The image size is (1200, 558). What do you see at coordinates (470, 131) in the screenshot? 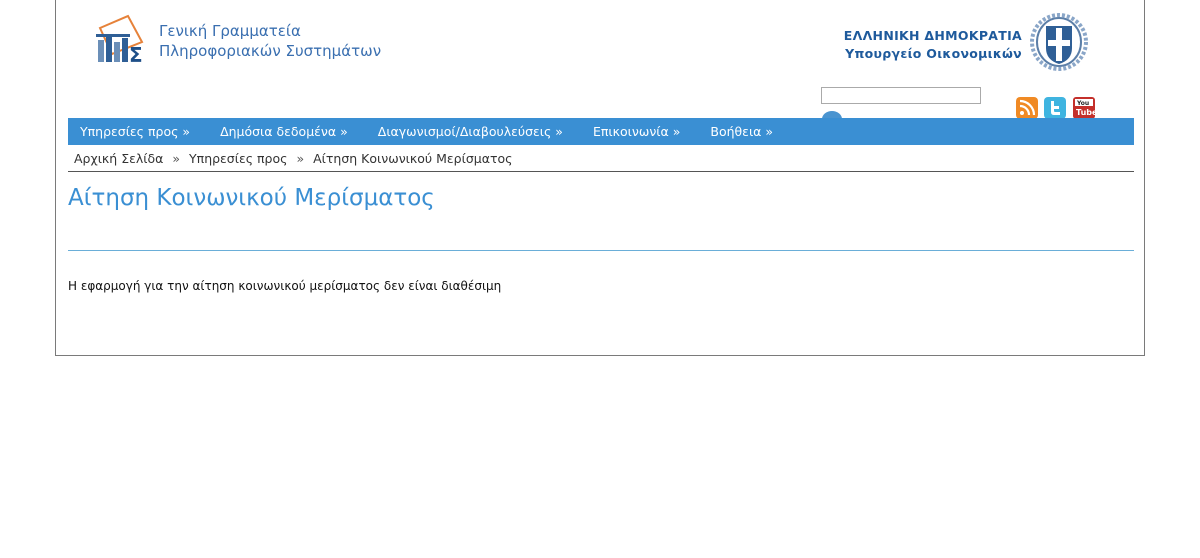
I see `nav-item-tenders-consultations: Διαγωνισμοί/Διαβουλεύσεις »` at bounding box center [470, 131].